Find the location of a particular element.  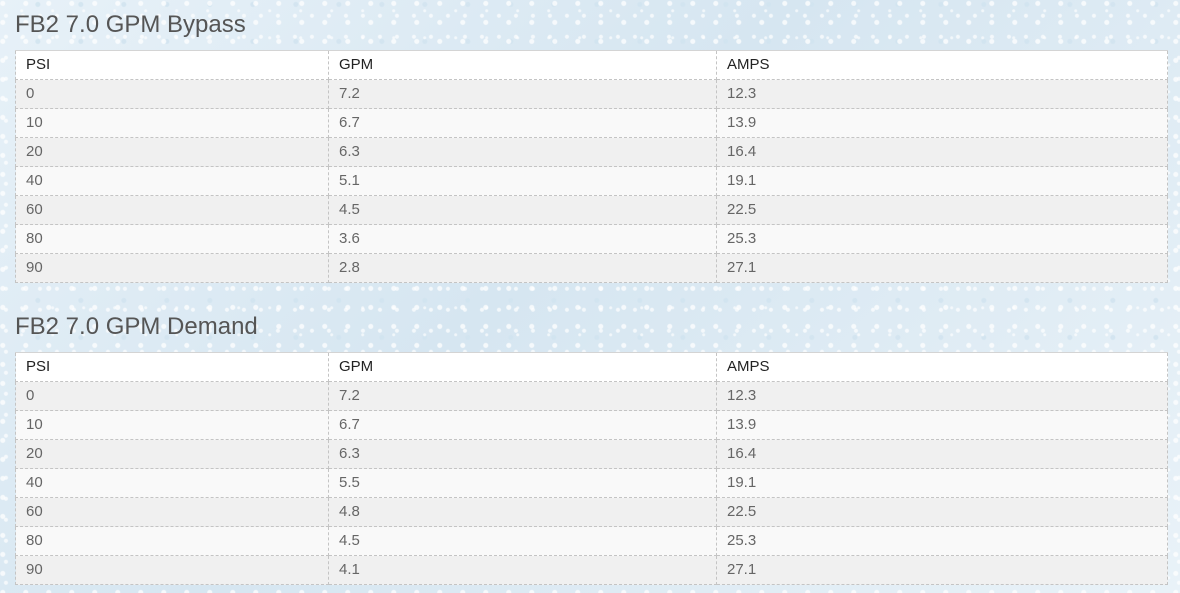

cell-gpm: 5.5 is located at coordinates (522, 483).